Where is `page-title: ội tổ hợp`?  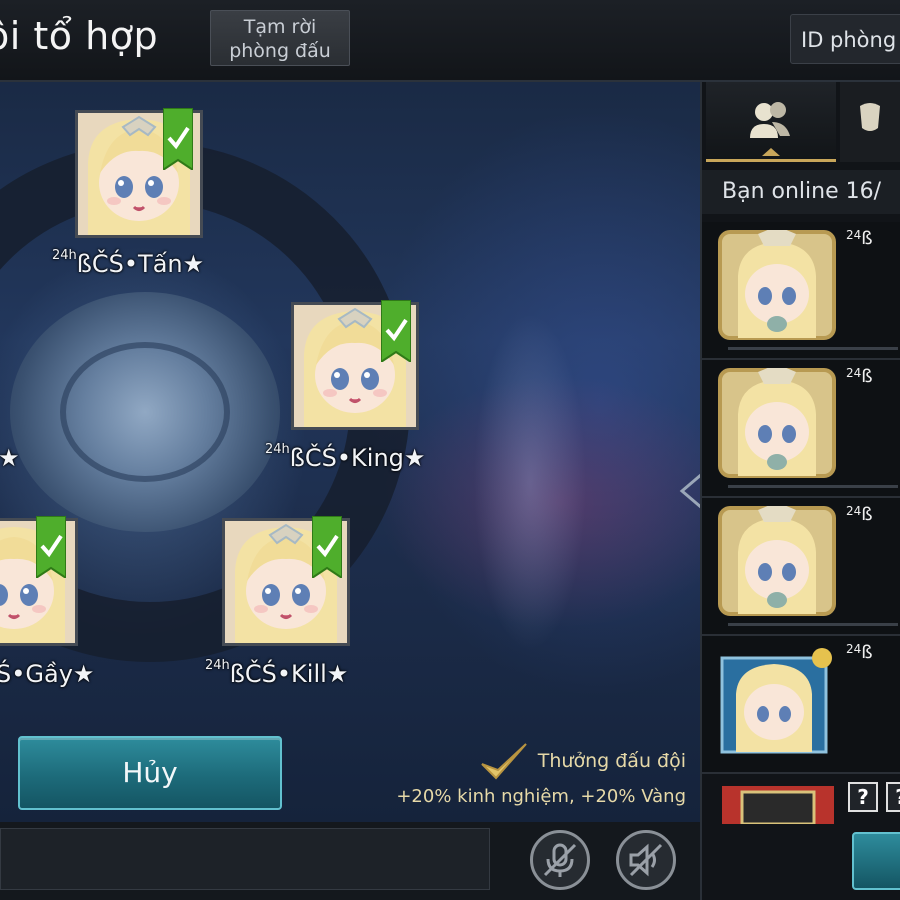
page-title: ội tổ hợp is located at coordinates (79, 36).